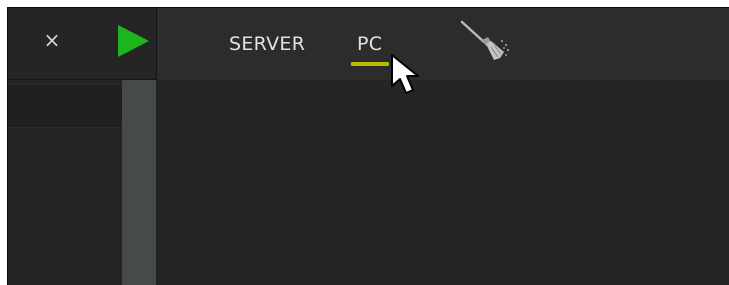 This screenshot has width=729, height=285. What do you see at coordinates (65, 106) in the screenshot?
I see `list-item` at bounding box center [65, 106].